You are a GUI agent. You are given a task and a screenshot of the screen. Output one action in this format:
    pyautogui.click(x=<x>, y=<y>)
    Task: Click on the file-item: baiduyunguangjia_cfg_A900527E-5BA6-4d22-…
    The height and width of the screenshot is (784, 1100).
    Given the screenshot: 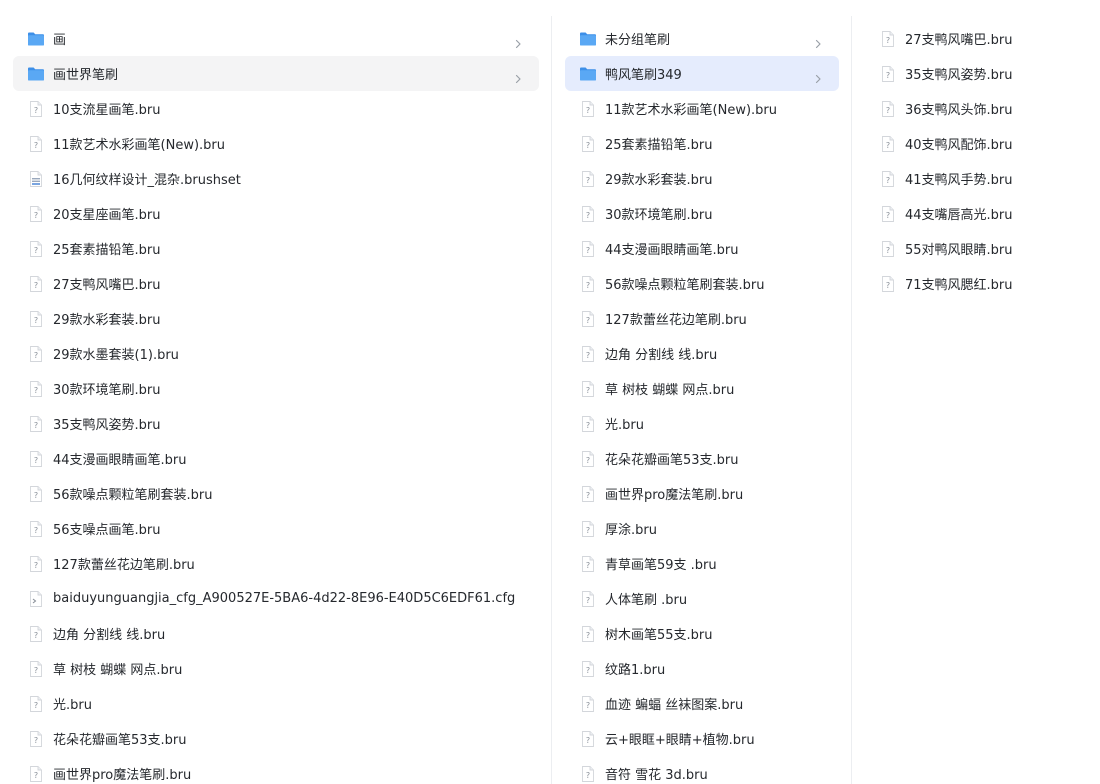 What is the action you would take?
    pyautogui.click(x=276, y=598)
    